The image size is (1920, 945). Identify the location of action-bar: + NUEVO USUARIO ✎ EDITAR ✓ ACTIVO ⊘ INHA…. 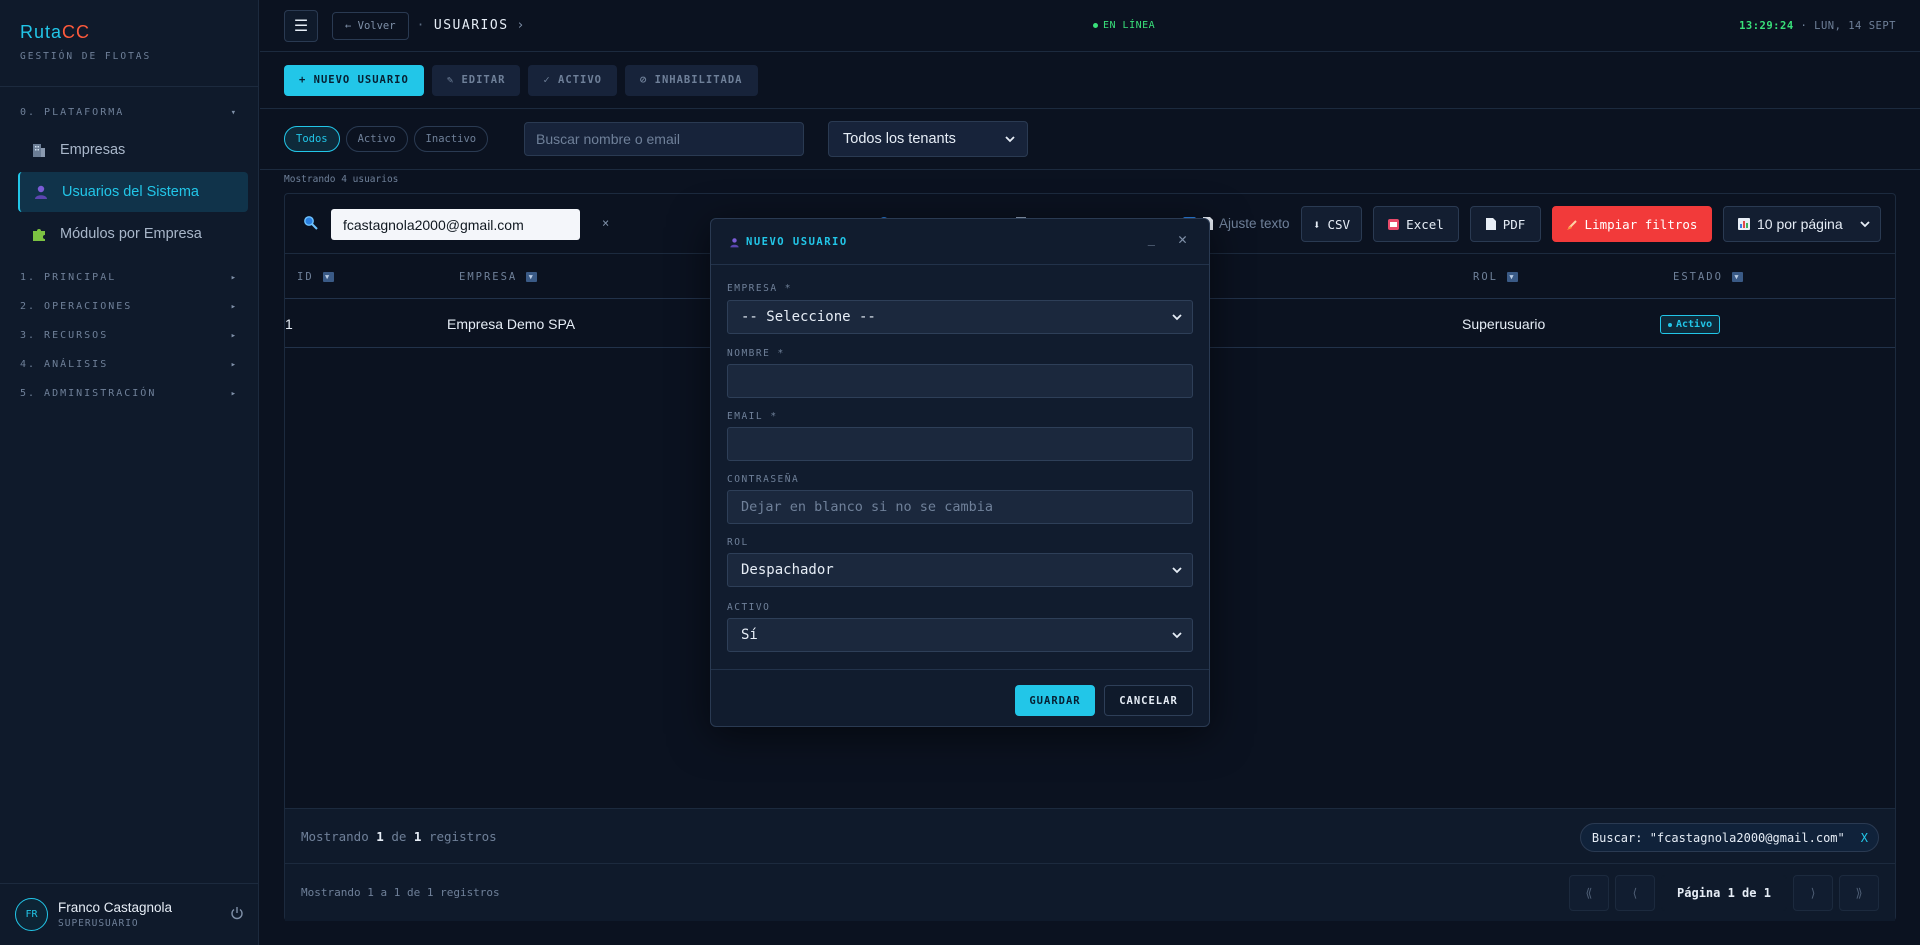
(1090, 80).